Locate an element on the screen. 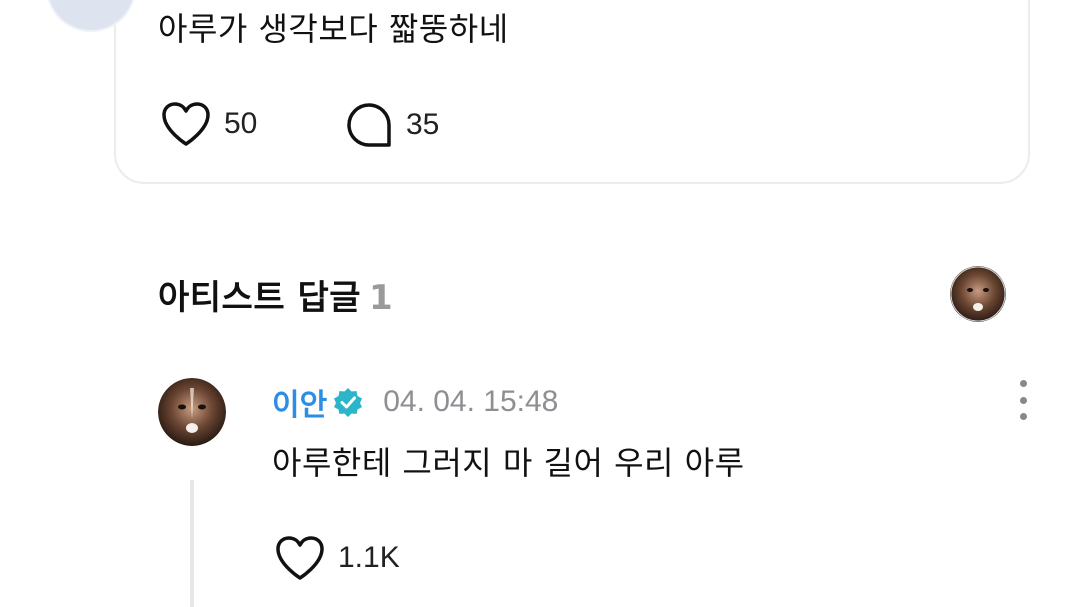  reply-author-name: 이안 is located at coordinates (299, 402).